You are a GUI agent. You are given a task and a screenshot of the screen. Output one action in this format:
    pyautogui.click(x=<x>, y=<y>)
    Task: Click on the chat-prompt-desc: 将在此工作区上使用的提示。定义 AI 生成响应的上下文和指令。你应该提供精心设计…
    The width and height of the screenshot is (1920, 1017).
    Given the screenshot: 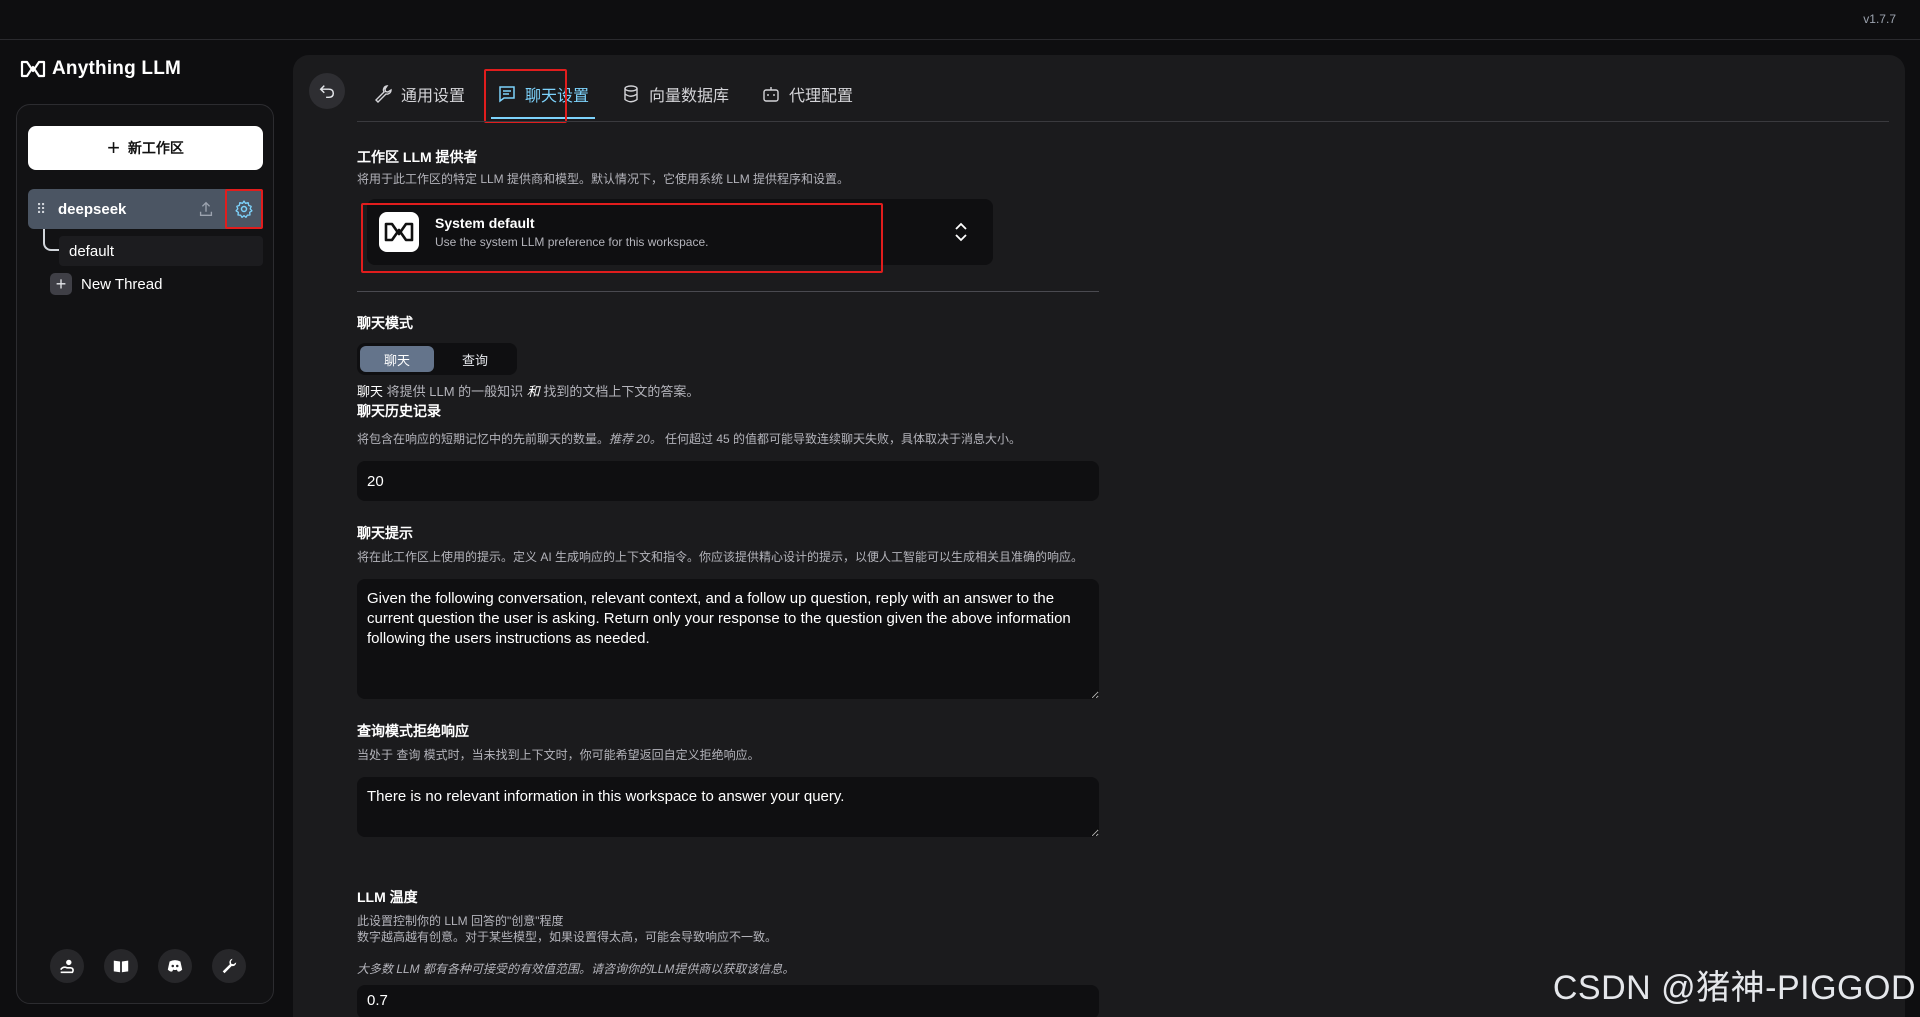 What is the action you would take?
    pyautogui.click(x=720, y=557)
    